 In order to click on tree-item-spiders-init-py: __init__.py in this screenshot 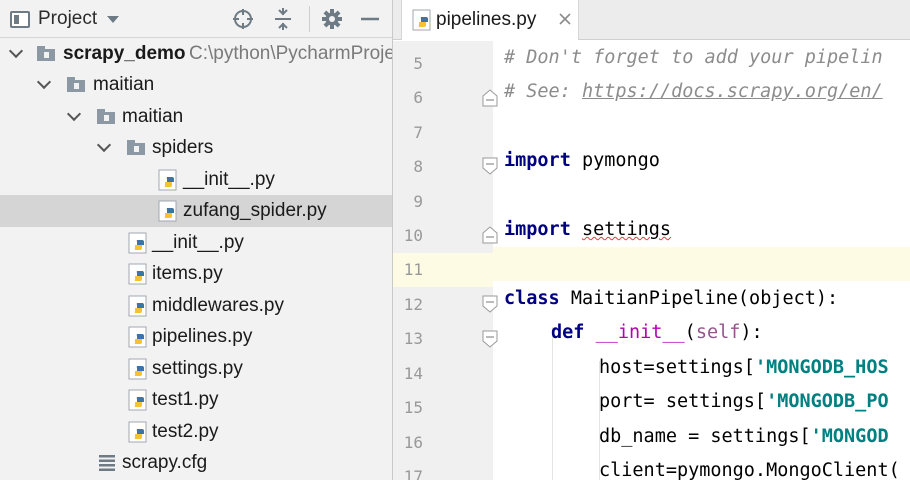, I will do `click(196, 180)`.